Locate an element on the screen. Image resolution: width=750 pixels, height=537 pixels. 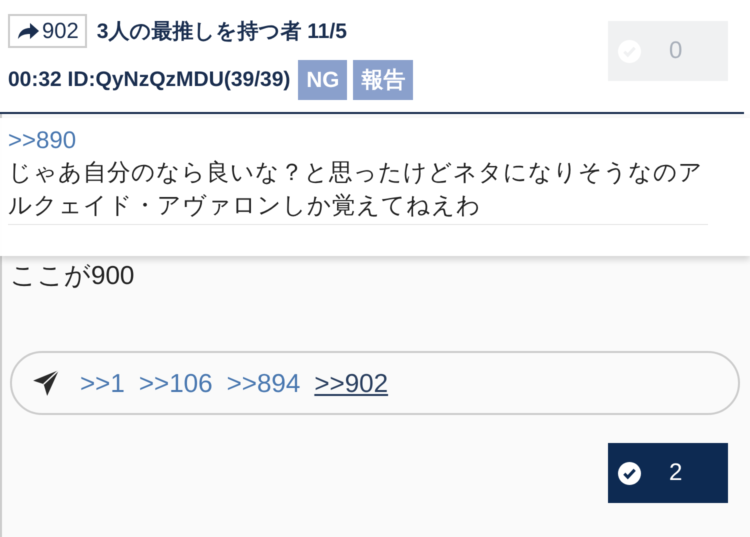
reply-link: >>106 is located at coordinates (175, 383).